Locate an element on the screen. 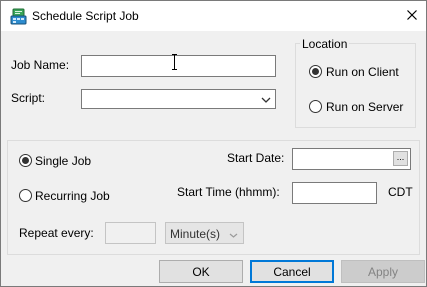 The width and height of the screenshot is (427, 287). dialog-title: Schedule Script Job is located at coordinates (85, 16).